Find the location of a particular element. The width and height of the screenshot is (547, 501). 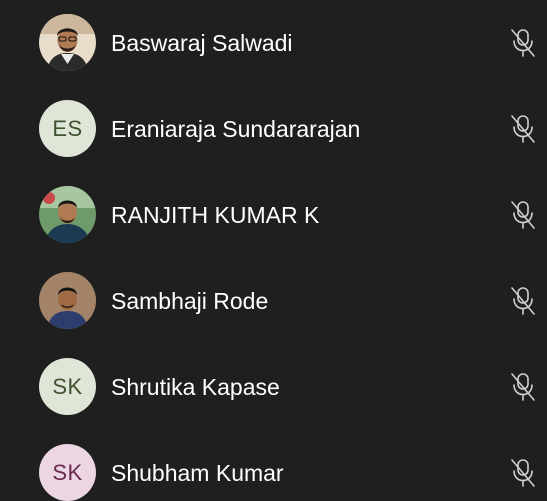

participant-row: SK Shubham Kumar is located at coordinates (273, 465).